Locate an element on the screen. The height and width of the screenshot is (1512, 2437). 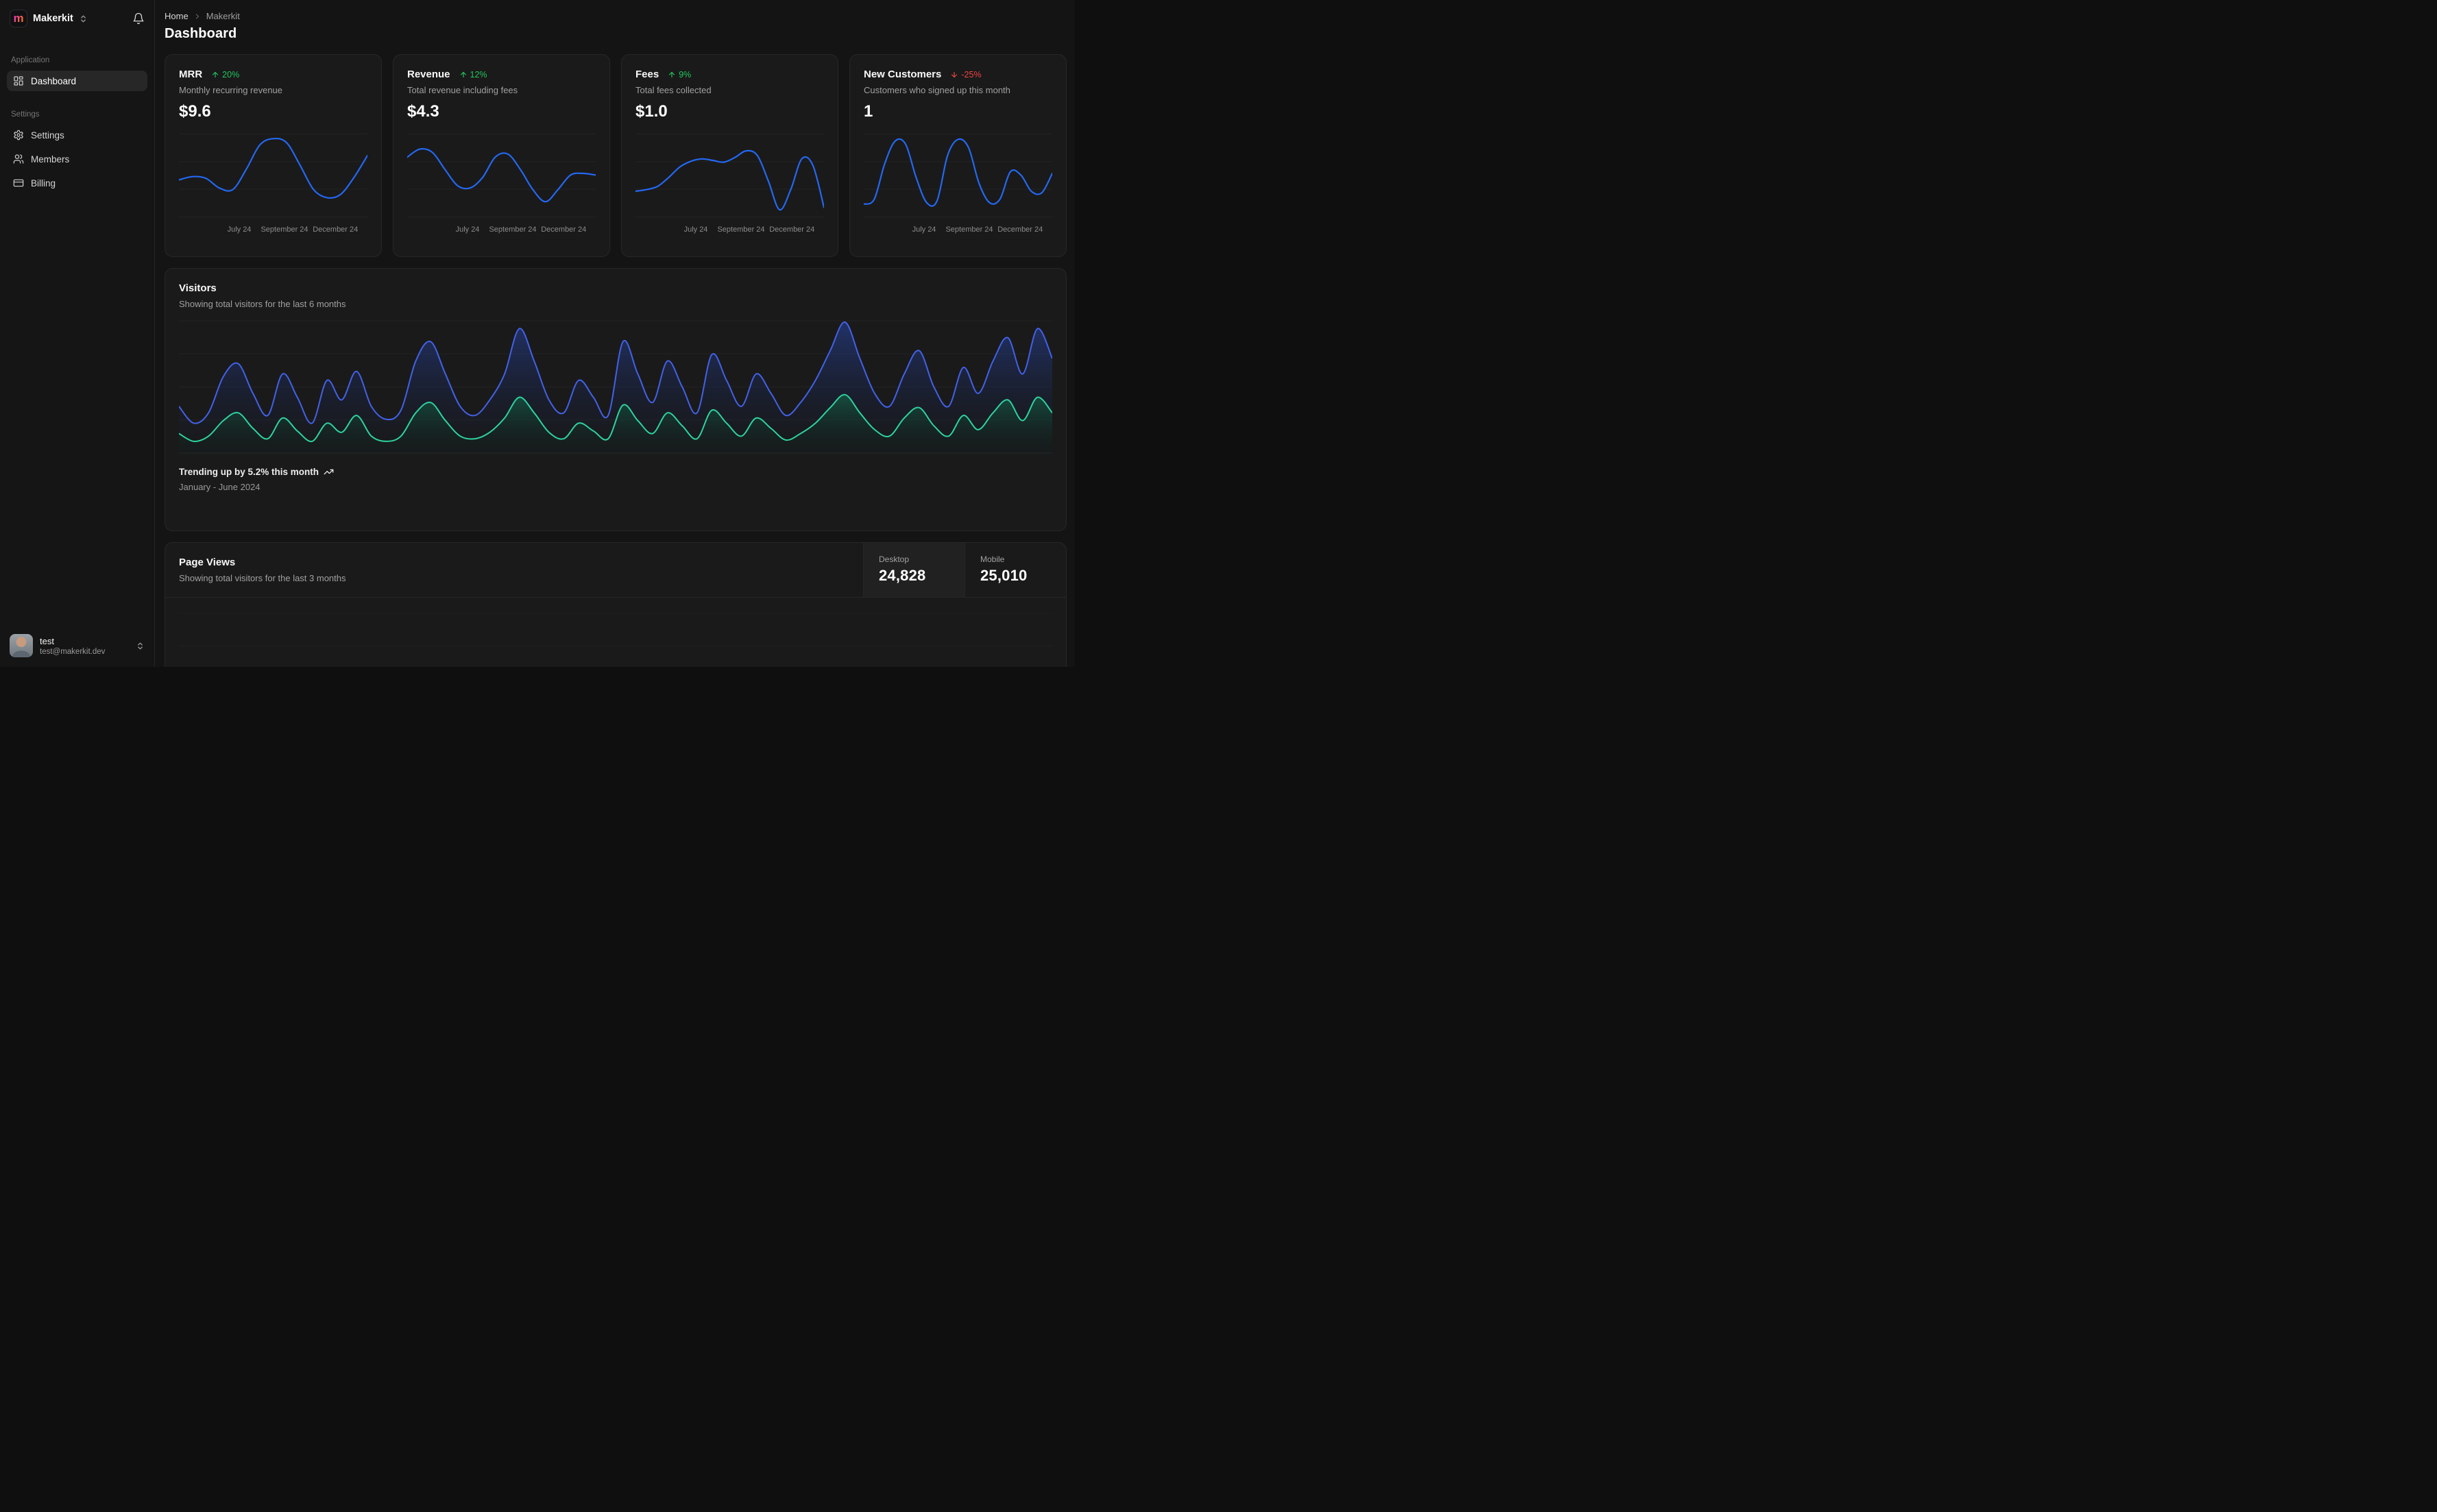
stat-subtitle: Total revenue including fees is located at coordinates (462, 90).